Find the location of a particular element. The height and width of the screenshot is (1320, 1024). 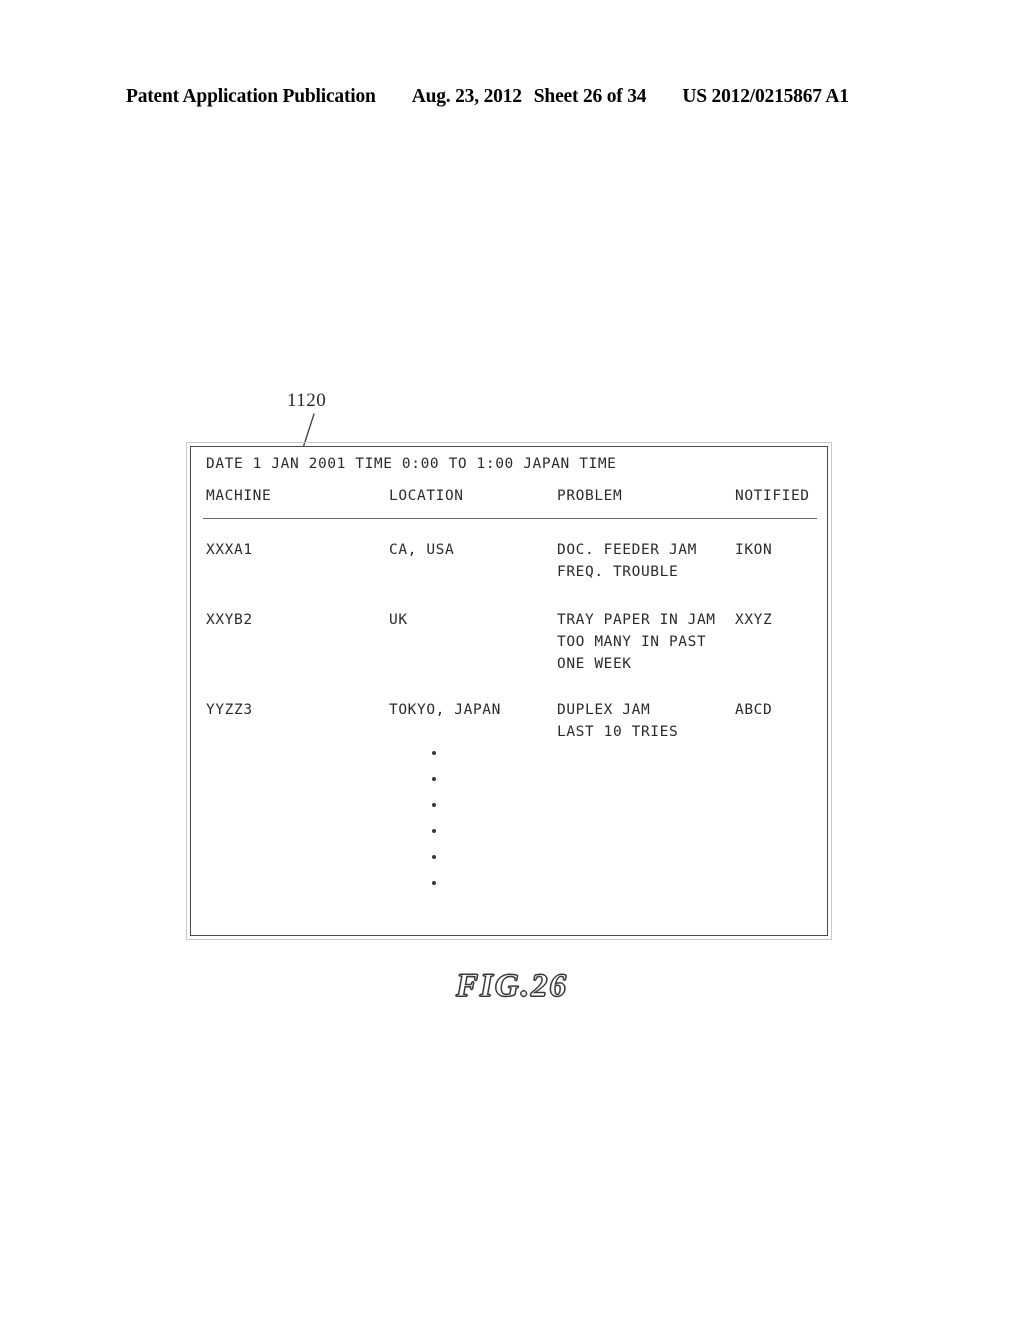

problem-line: TRAY PAPER IN JAM is located at coordinates (636, 620).